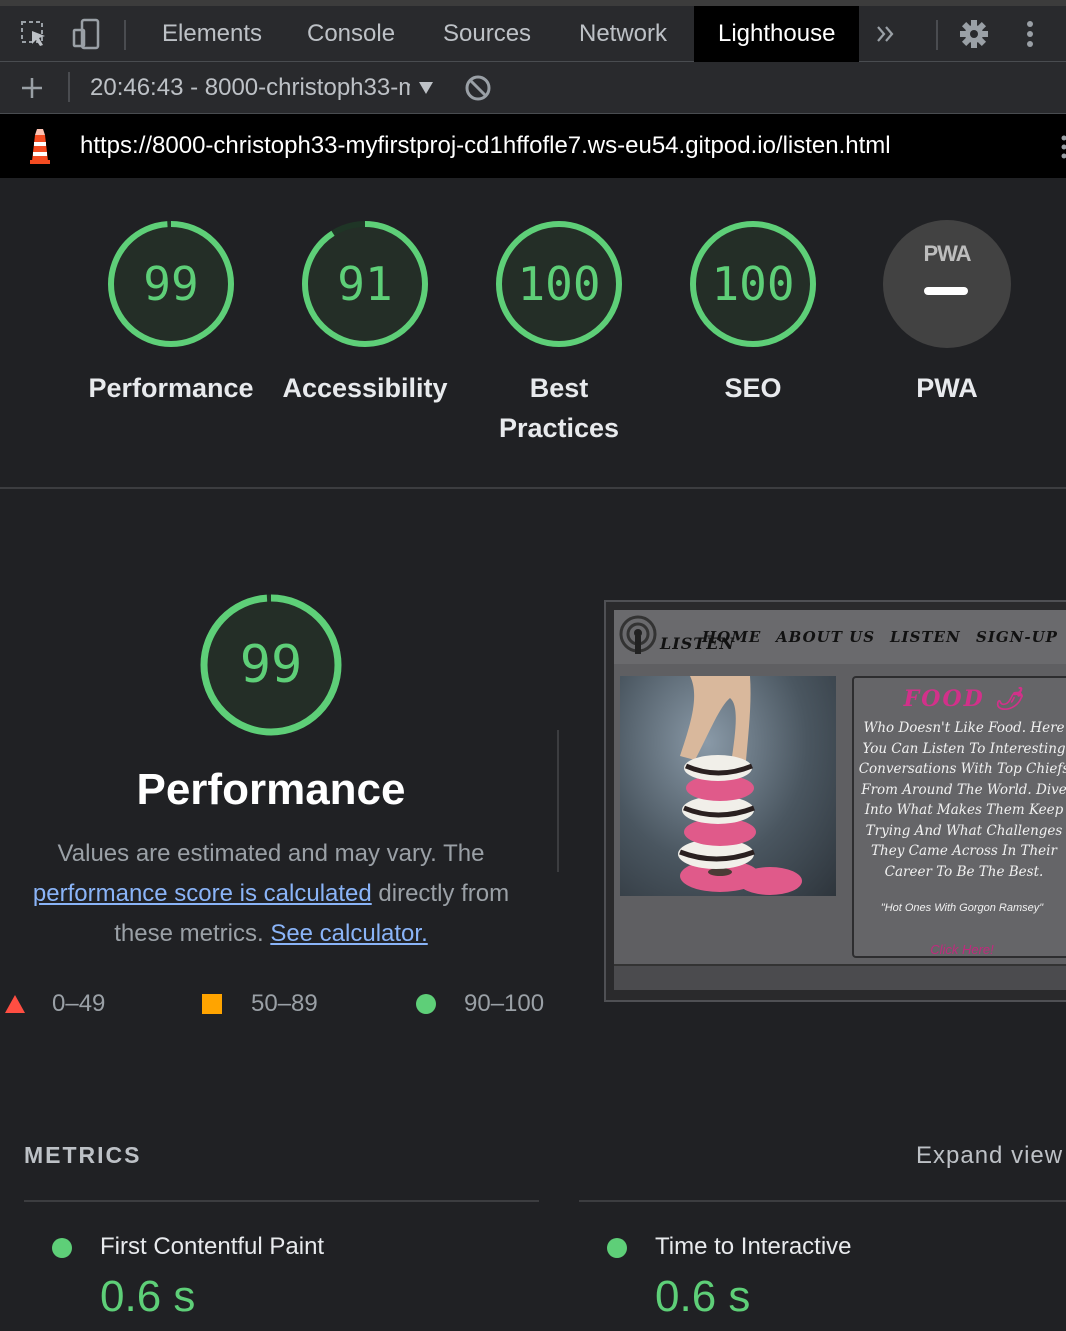 The height and width of the screenshot is (1331, 1066). I want to click on legend-average-range: 50–89, so click(284, 1003).